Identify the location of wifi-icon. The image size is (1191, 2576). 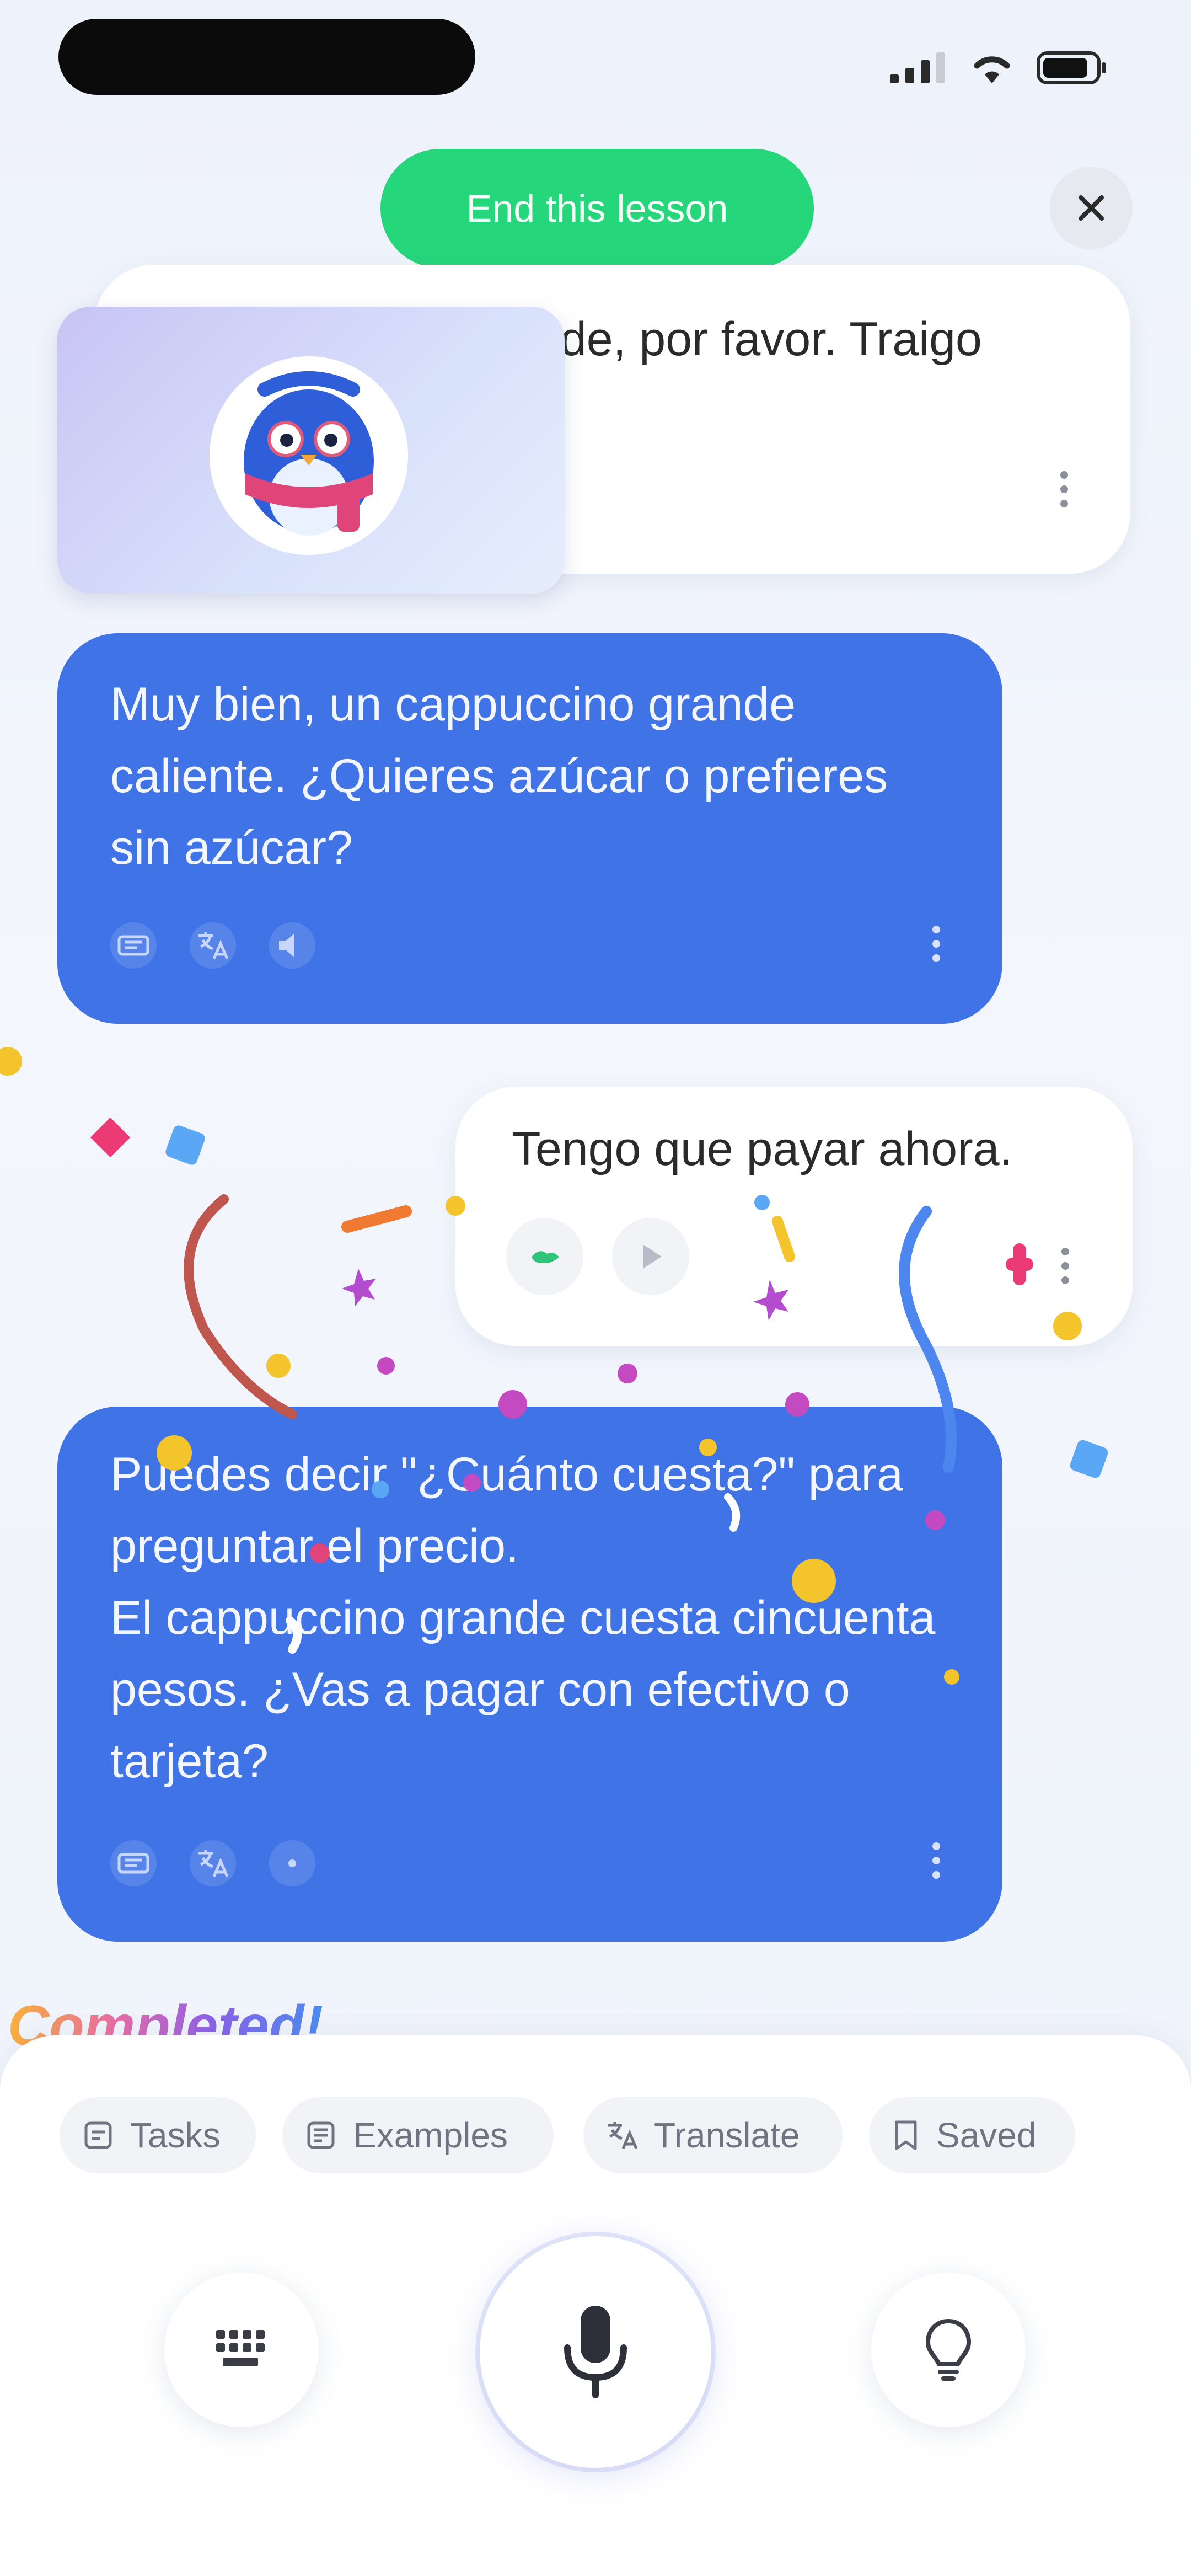
(992, 69).